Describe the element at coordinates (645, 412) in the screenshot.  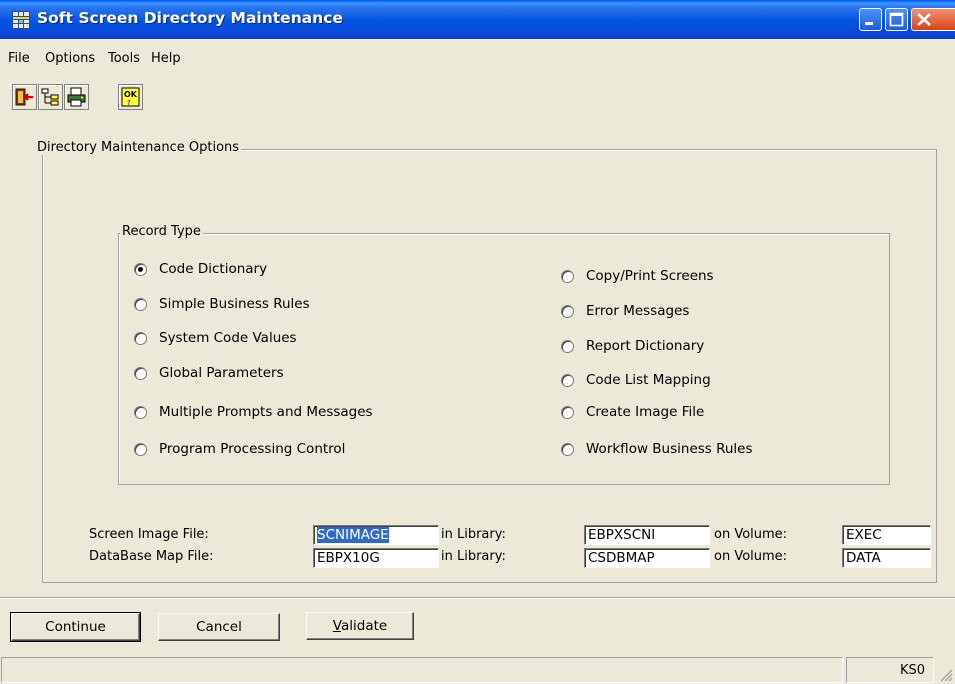
I see `radio-label: Create Image File` at that location.